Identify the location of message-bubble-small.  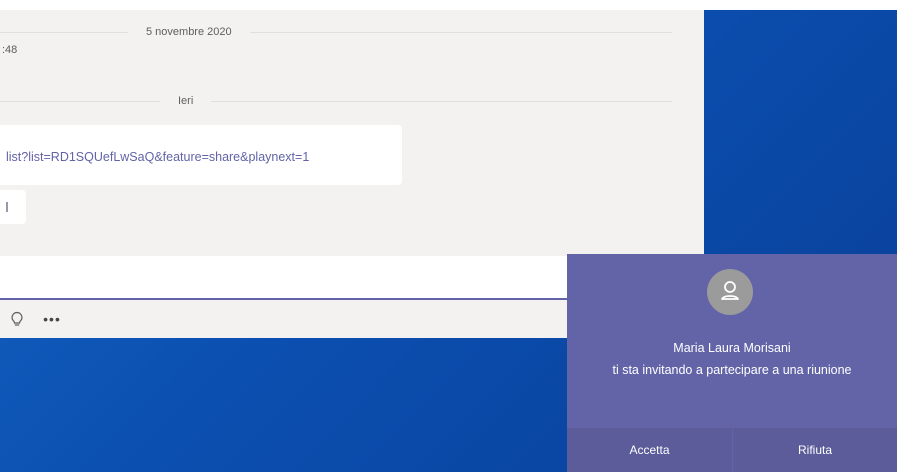
(13, 207).